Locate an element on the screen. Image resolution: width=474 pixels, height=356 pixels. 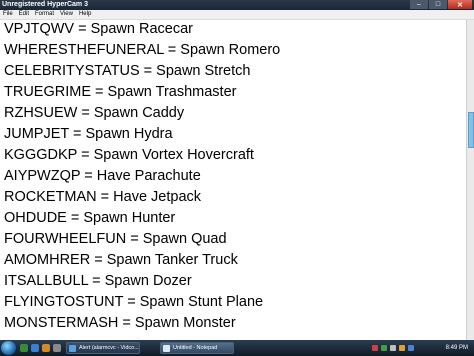
scrollbar-thumb is located at coordinates (471, 130).